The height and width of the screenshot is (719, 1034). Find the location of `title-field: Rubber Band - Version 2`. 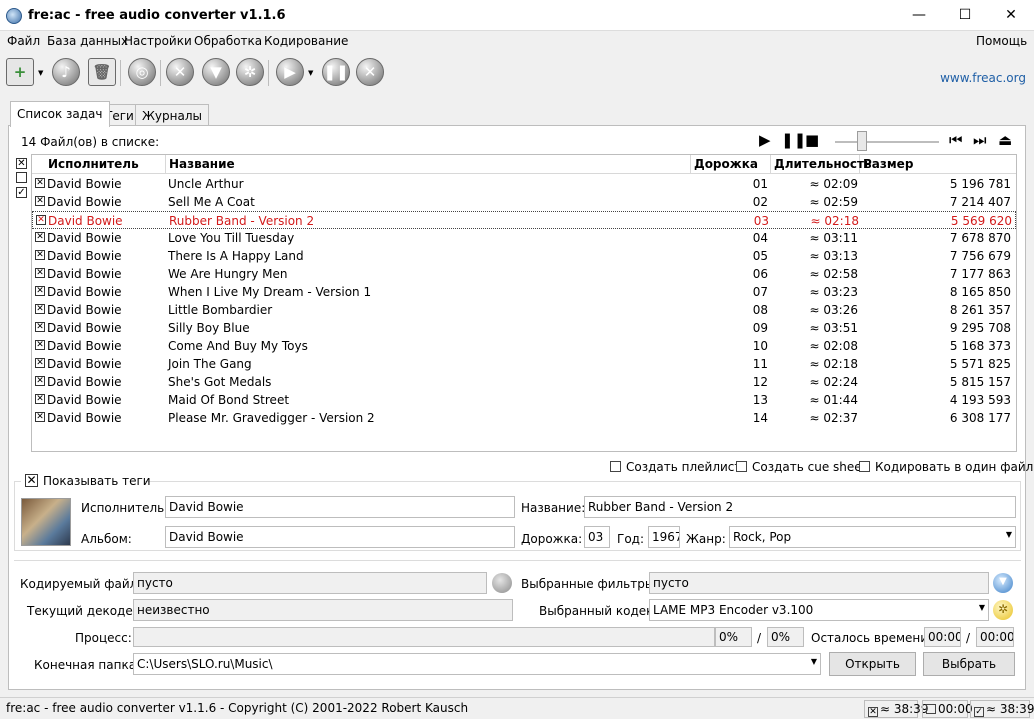

title-field: Rubber Band - Version 2 is located at coordinates (800, 507).